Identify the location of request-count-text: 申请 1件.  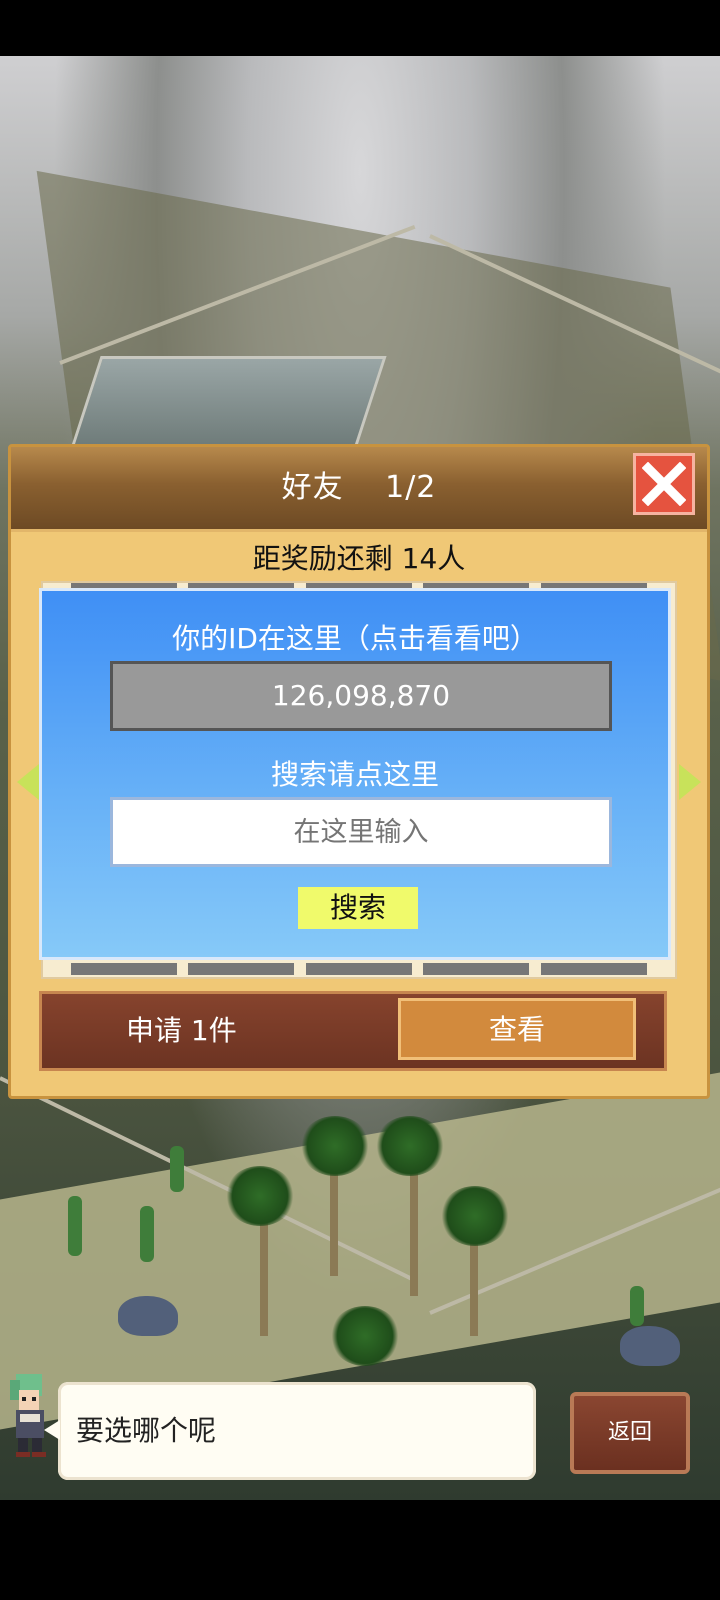
(181, 1030).